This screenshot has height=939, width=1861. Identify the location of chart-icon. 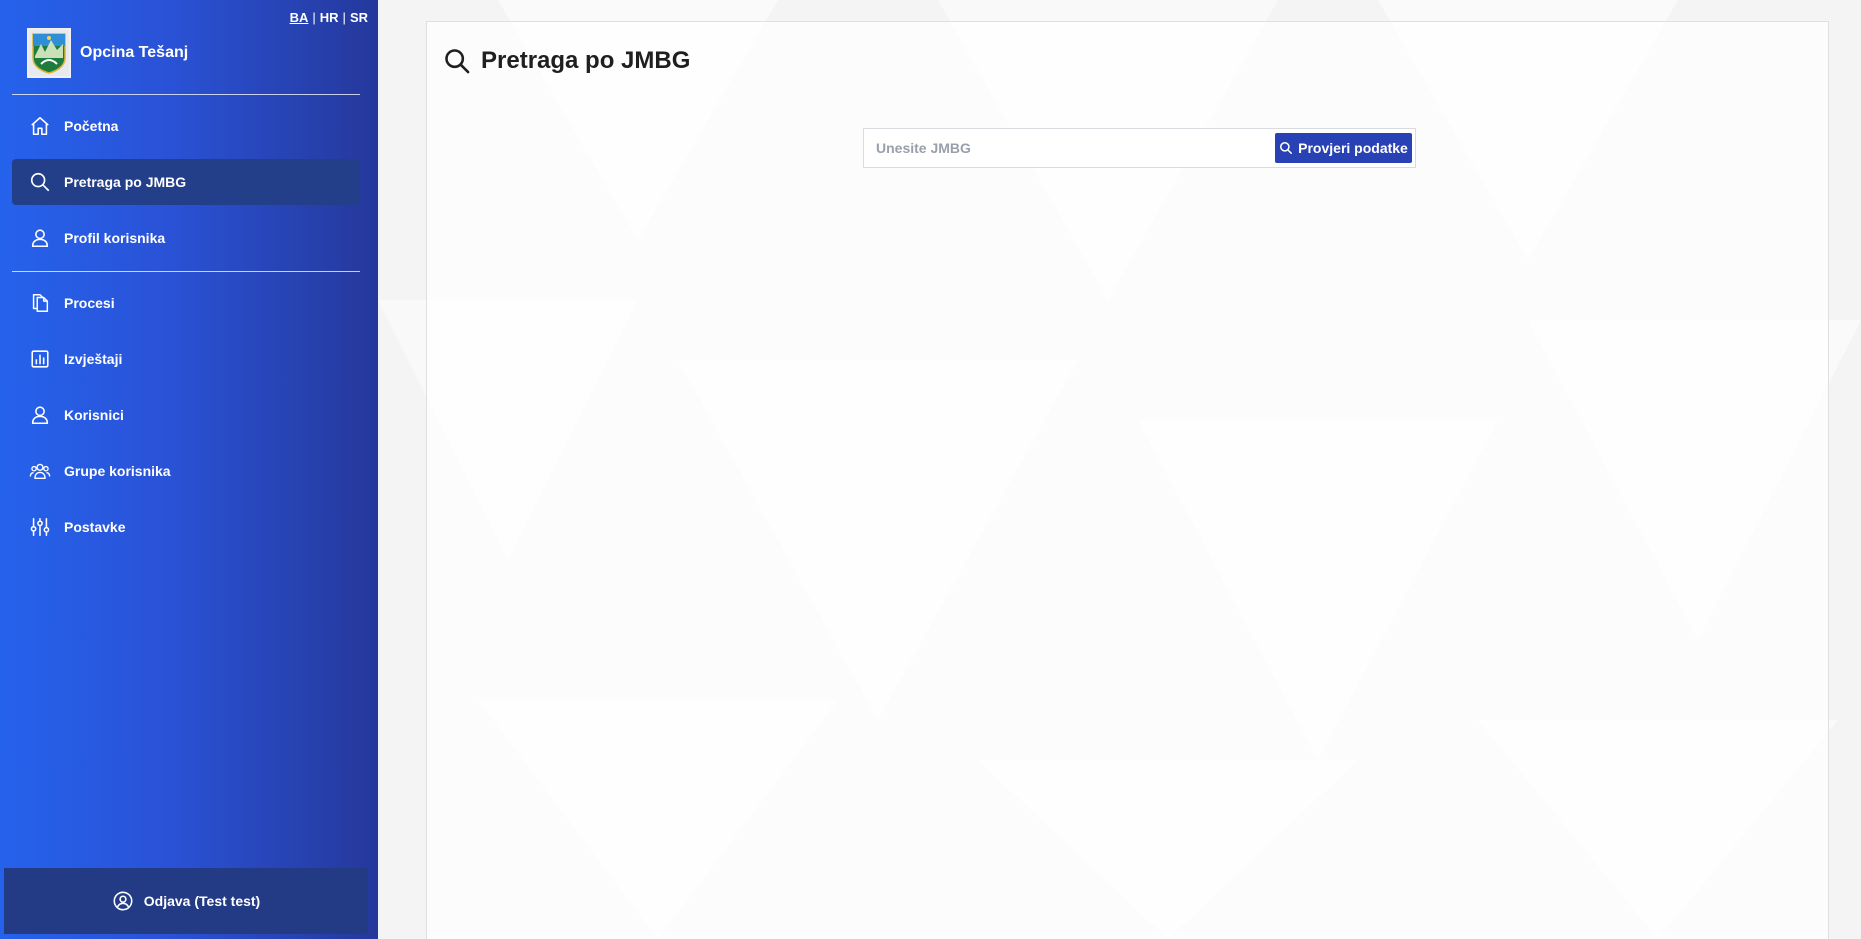
(40, 359).